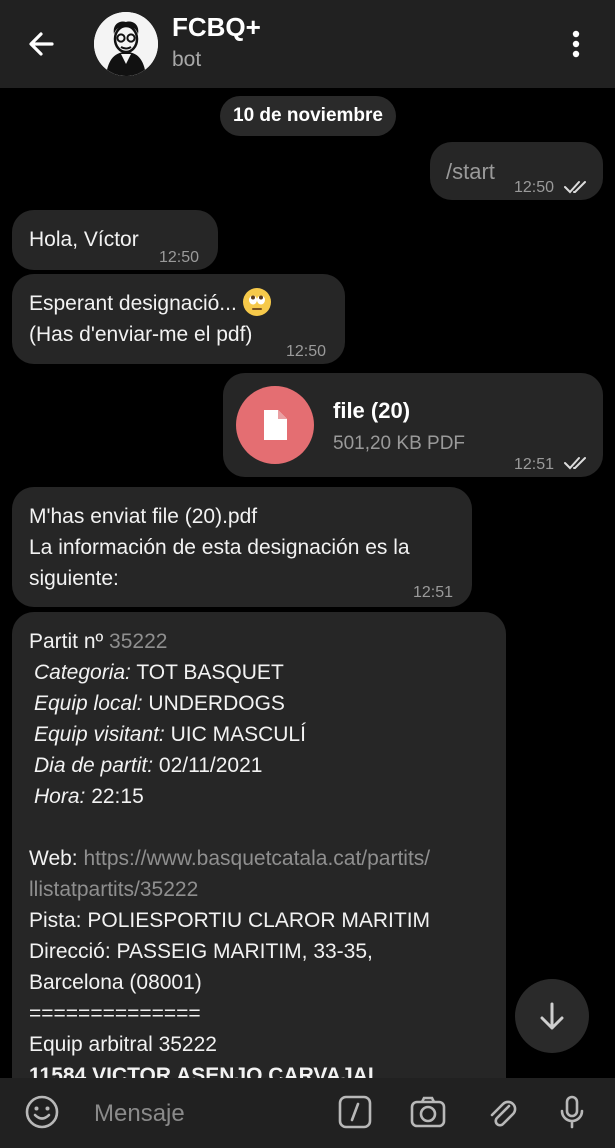 The width and height of the screenshot is (615, 1148). I want to click on document-icon, so click(275, 425).